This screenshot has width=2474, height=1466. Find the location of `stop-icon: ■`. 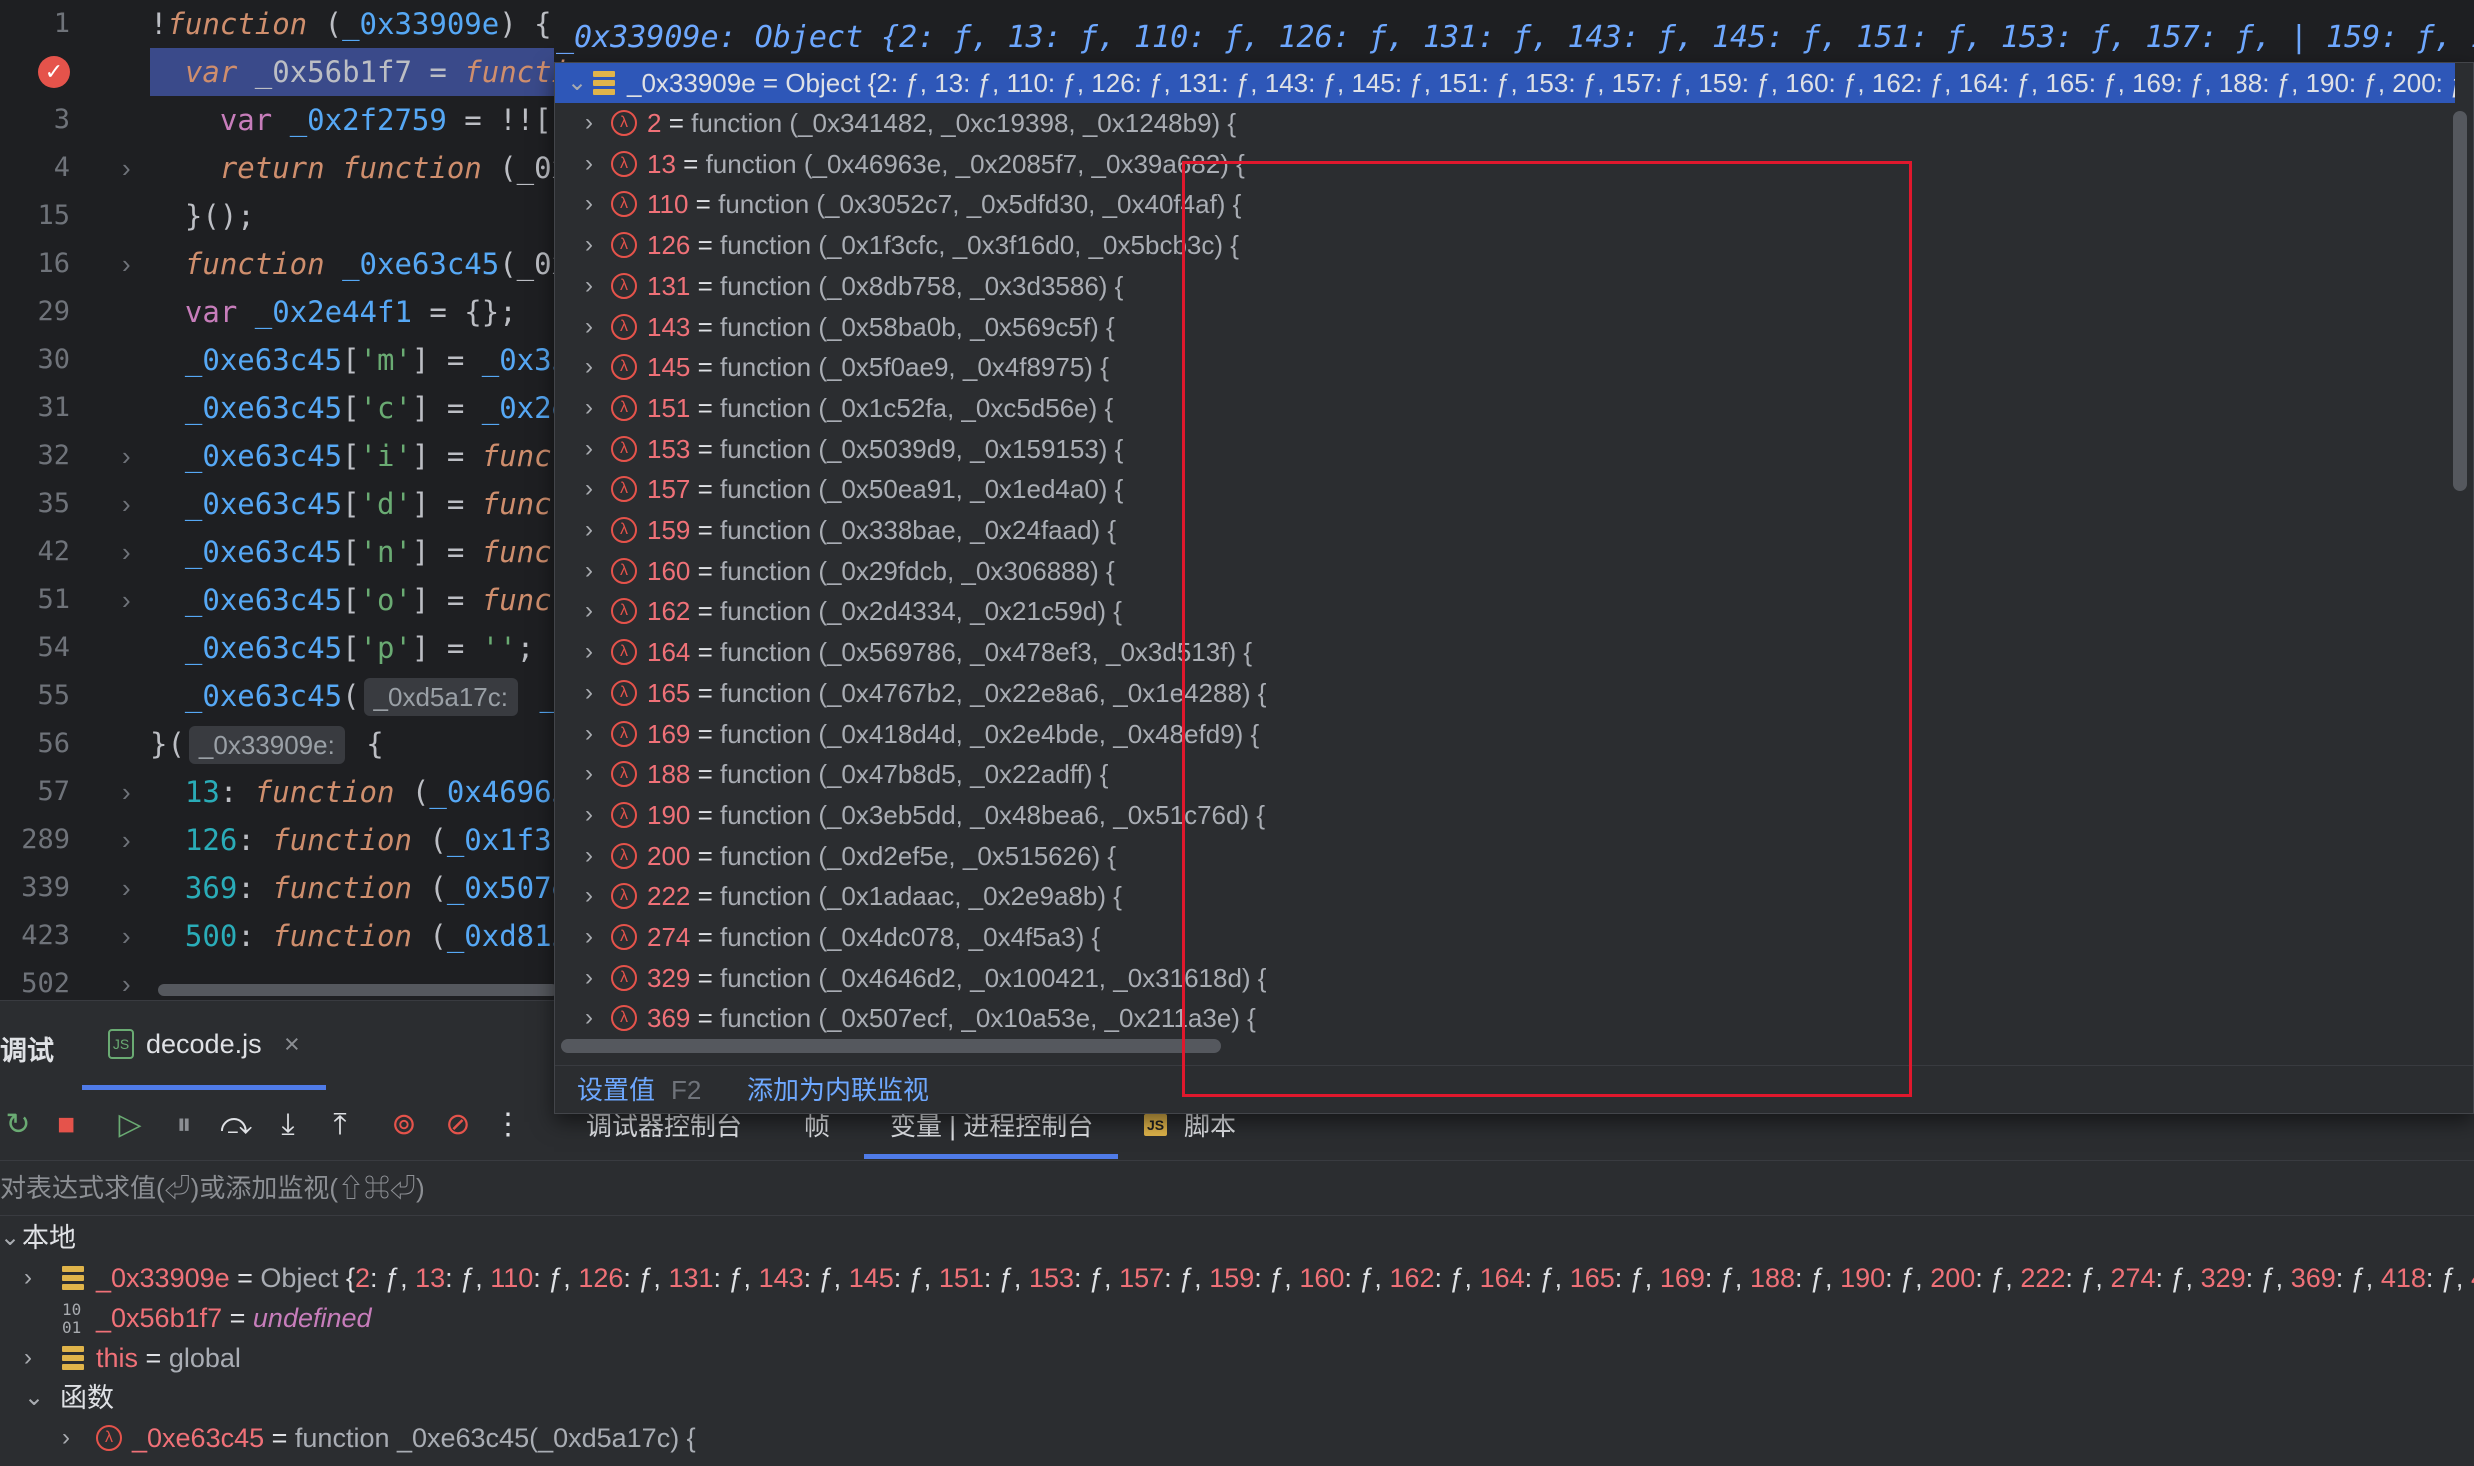

stop-icon: ■ is located at coordinates (66, 1125).